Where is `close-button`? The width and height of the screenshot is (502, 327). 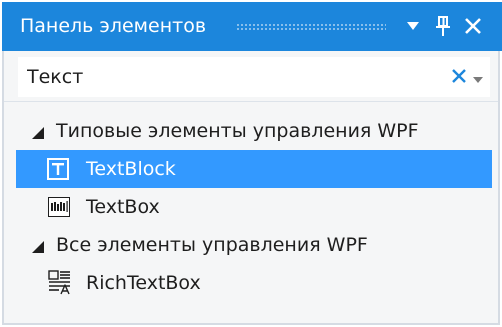
close-button is located at coordinates (473, 26).